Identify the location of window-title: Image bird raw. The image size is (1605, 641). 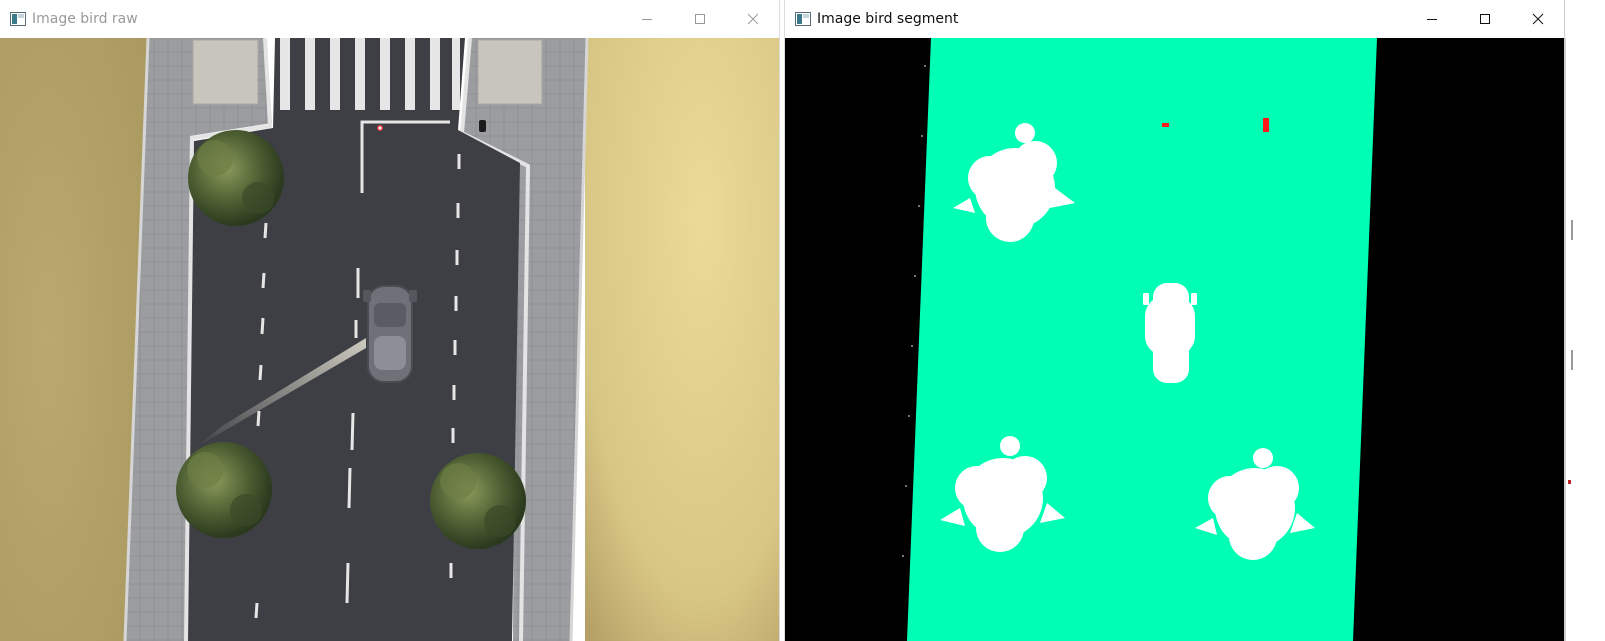
(85, 19).